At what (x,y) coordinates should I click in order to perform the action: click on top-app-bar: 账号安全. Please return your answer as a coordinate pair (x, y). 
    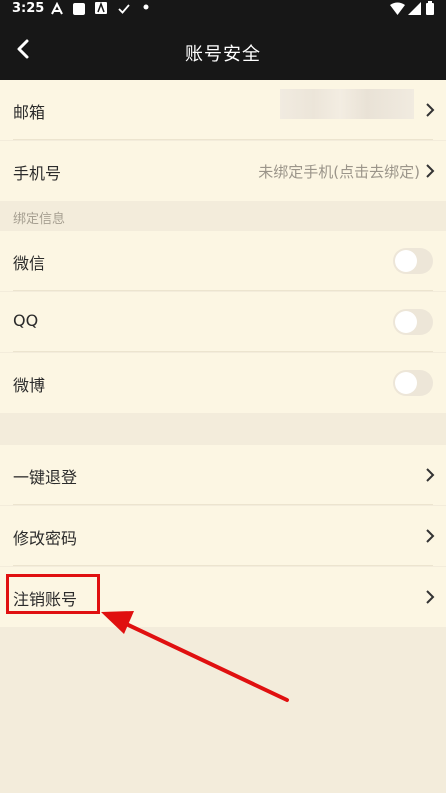
    Looking at the image, I should click on (223, 49).